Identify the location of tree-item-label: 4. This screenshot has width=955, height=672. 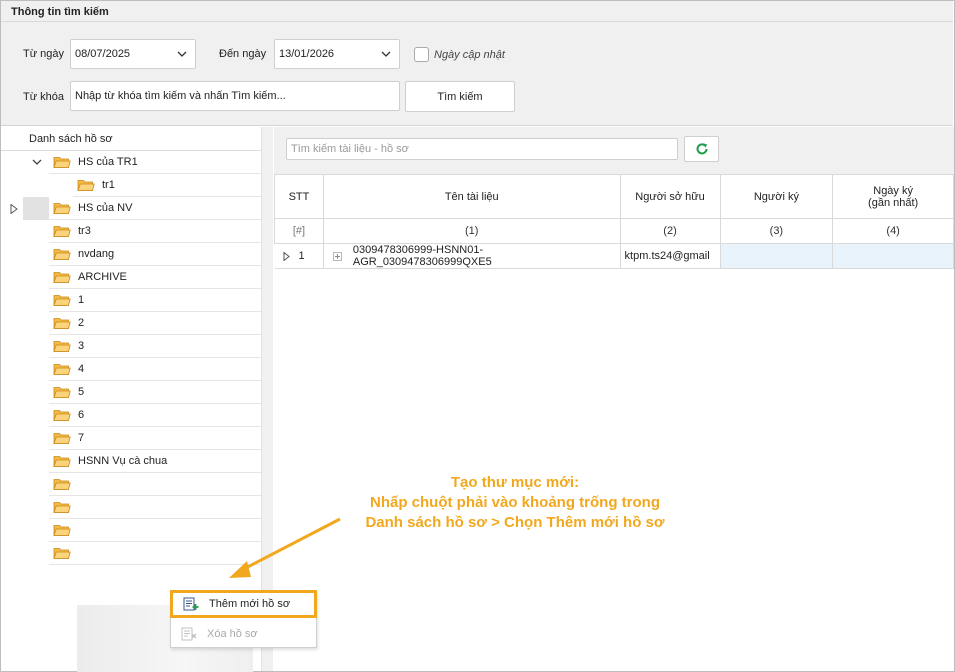
(81, 369).